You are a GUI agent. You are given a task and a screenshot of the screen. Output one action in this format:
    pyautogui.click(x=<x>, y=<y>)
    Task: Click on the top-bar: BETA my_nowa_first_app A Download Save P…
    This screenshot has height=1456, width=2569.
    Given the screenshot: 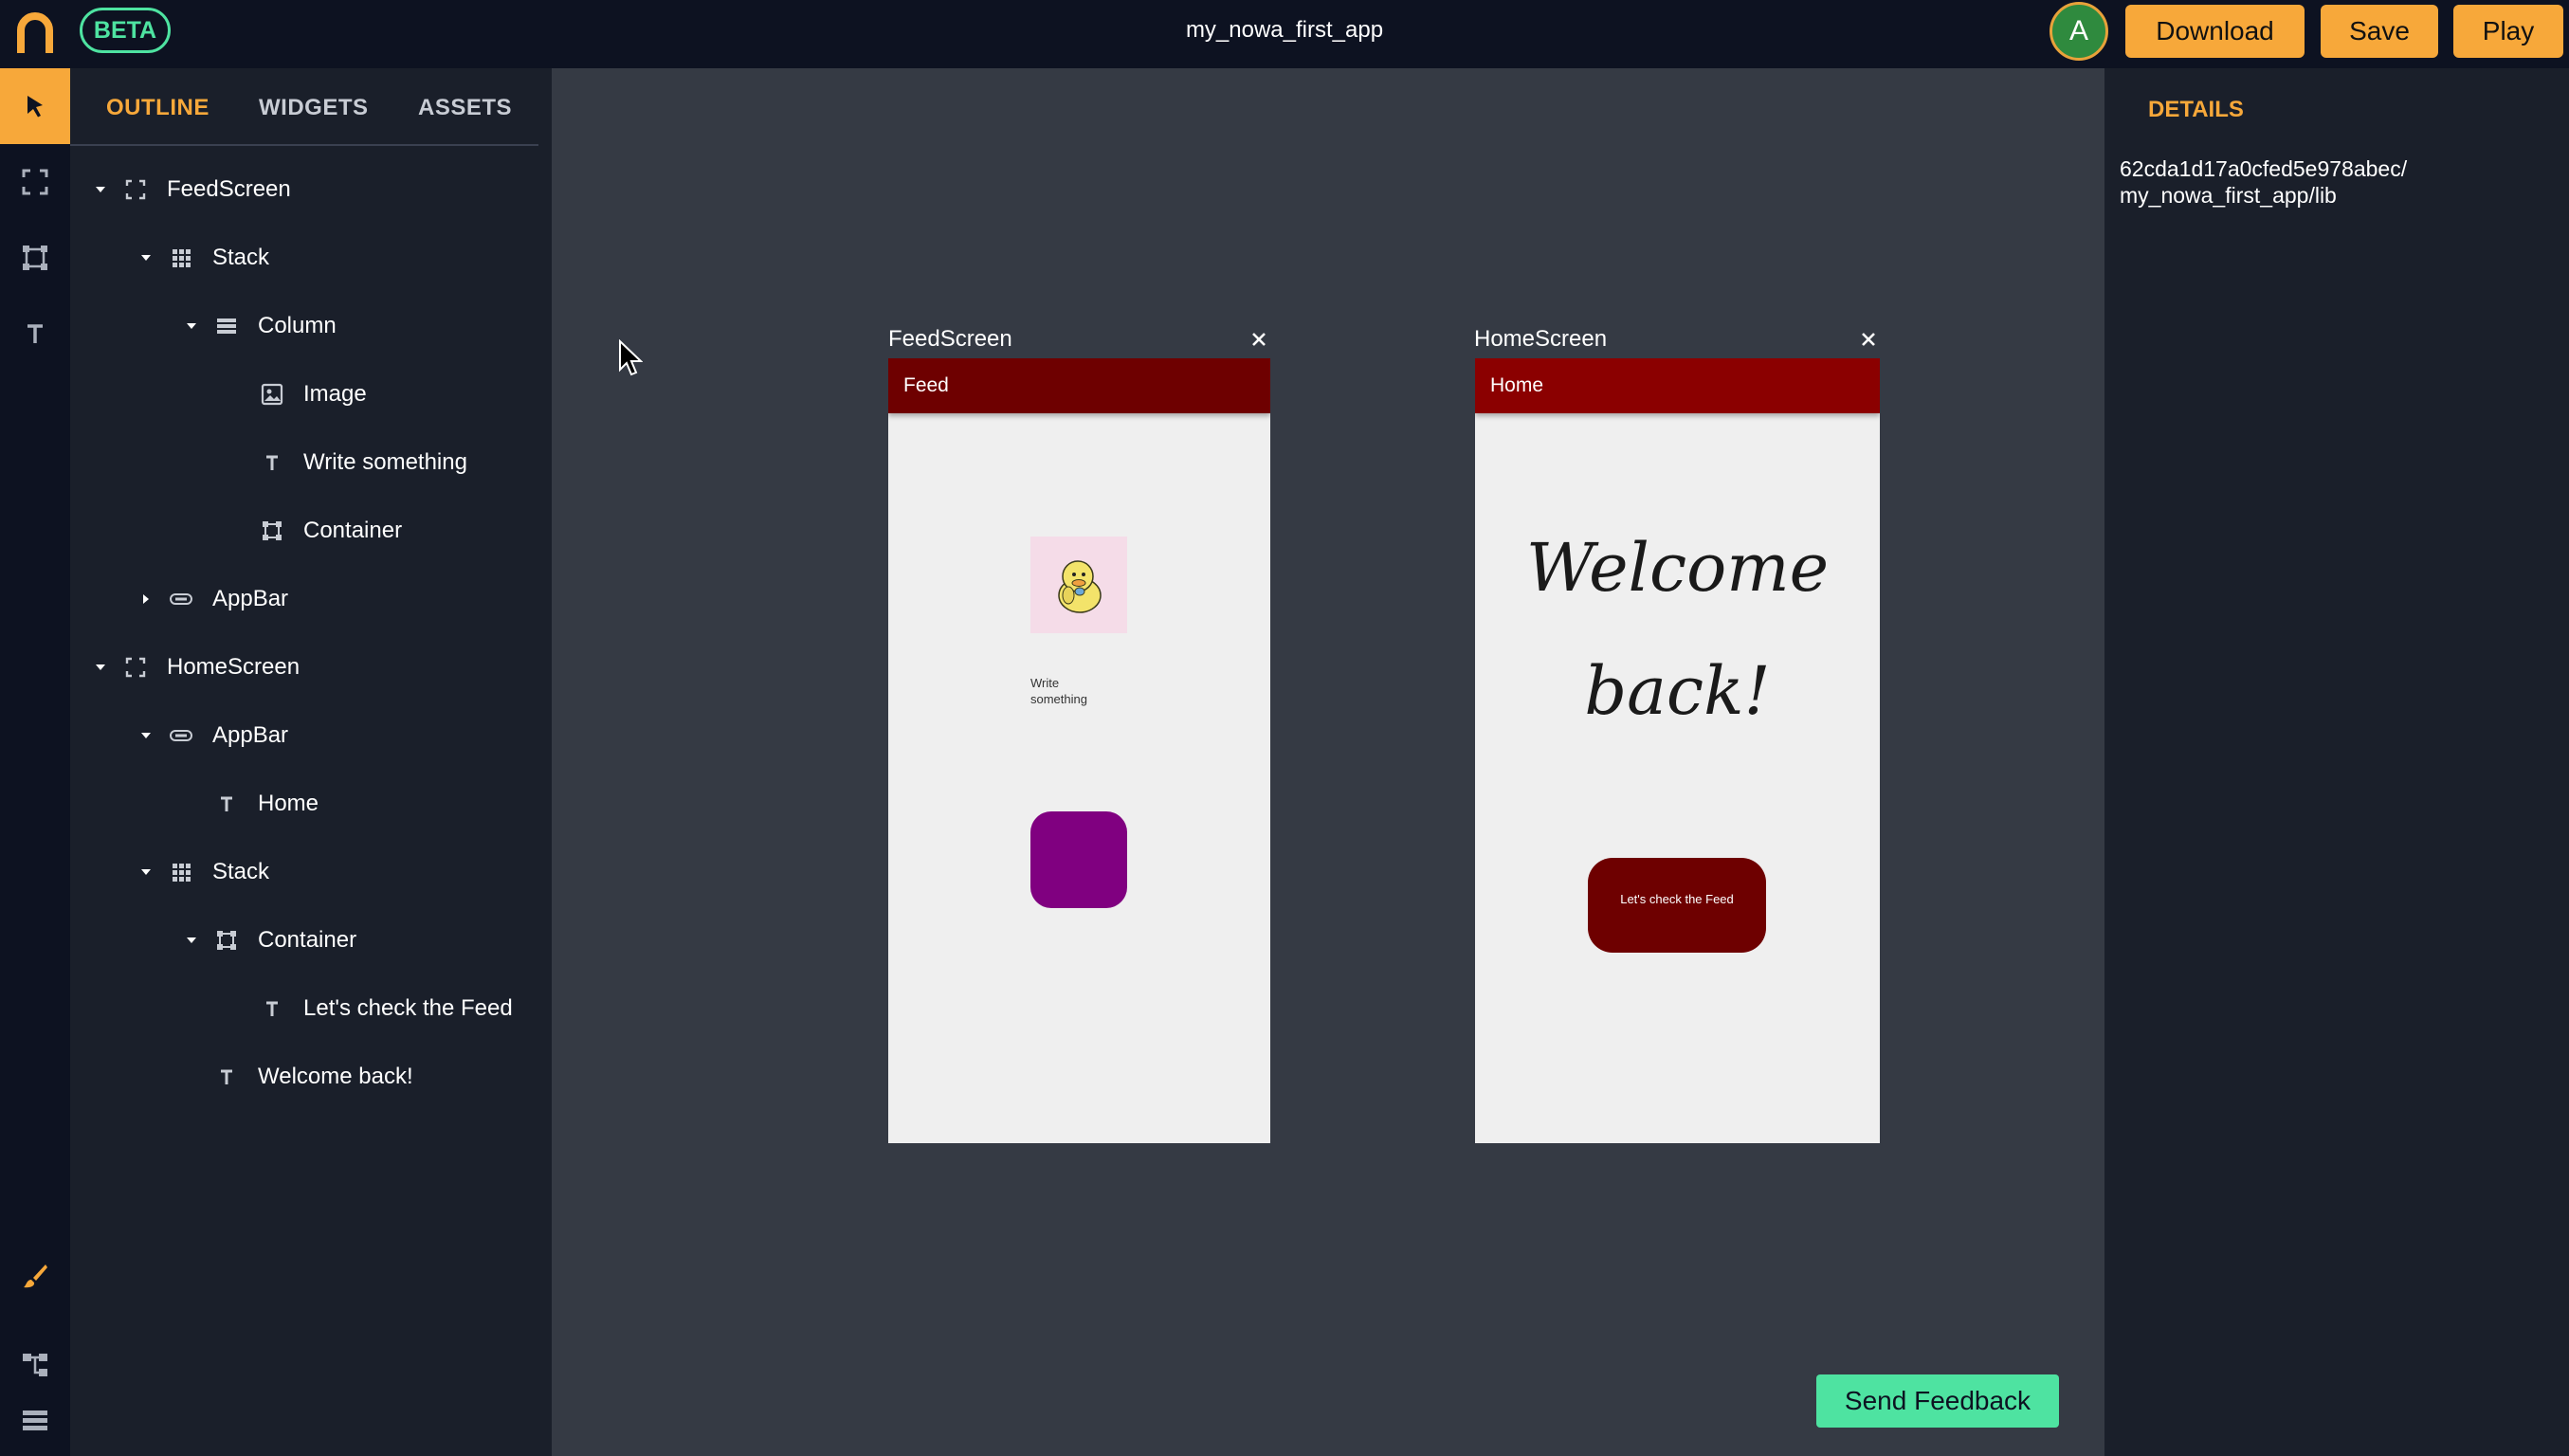 What is the action you would take?
    pyautogui.click(x=1284, y=34)
    